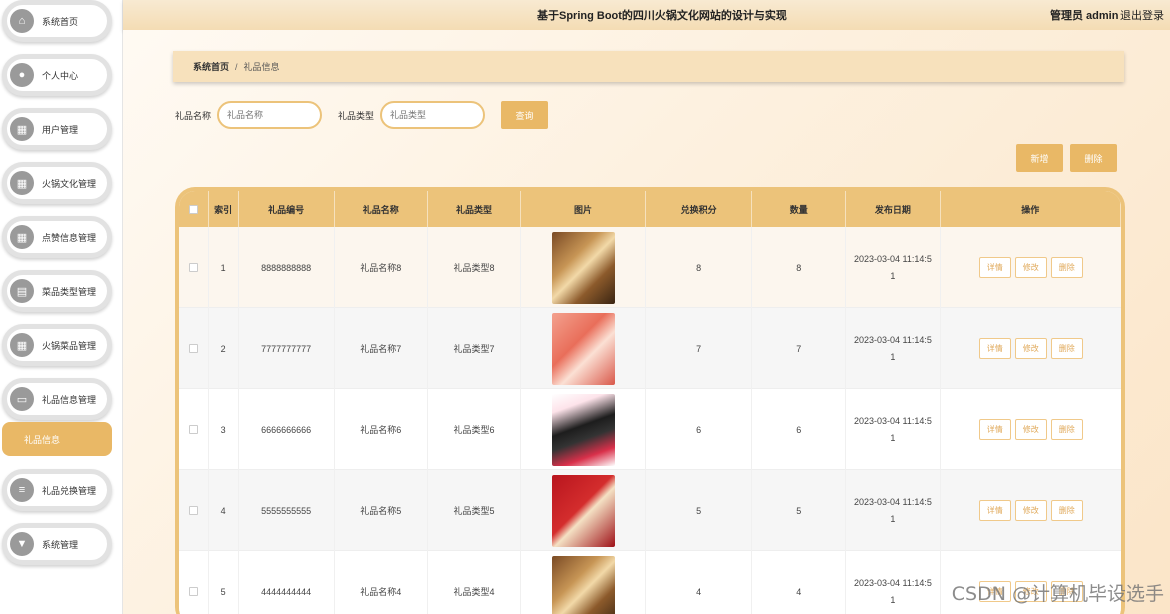 Image resolution: width=1170 pixels, height=614 pixels. I want to click on breadcrumb-home: 系统首页, so click(211, 66).